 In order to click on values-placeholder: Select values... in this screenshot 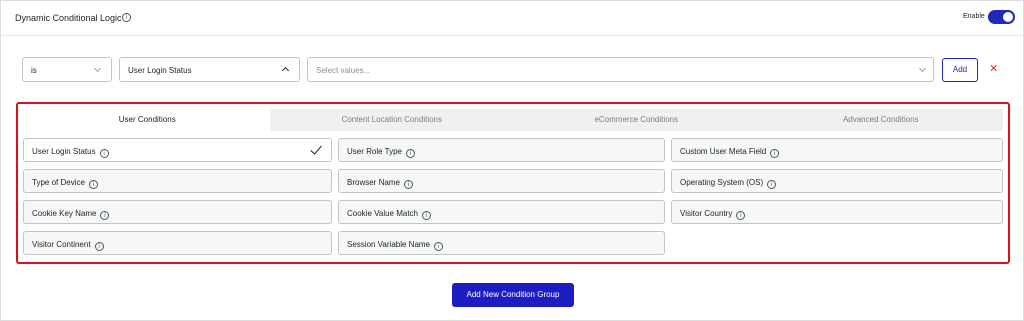, I will do `click(343, 70)`.